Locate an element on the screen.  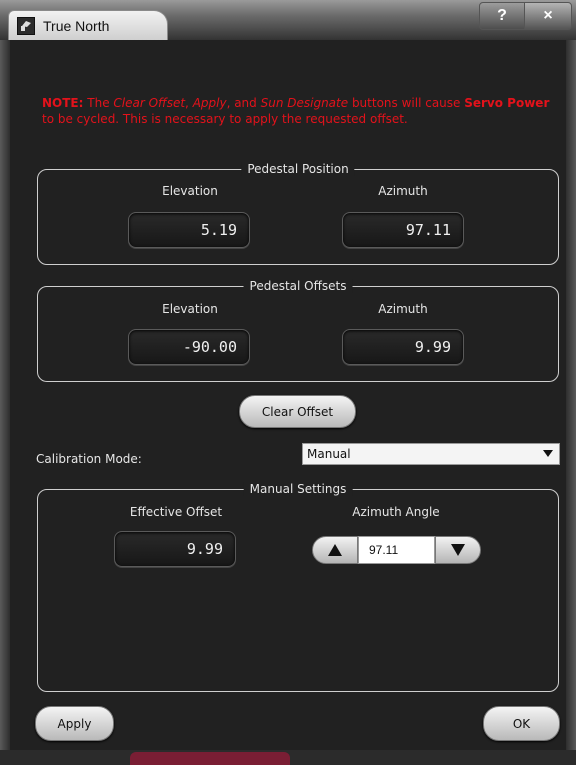
note-prefix: NOTE: is located at coordinates (63, 103).